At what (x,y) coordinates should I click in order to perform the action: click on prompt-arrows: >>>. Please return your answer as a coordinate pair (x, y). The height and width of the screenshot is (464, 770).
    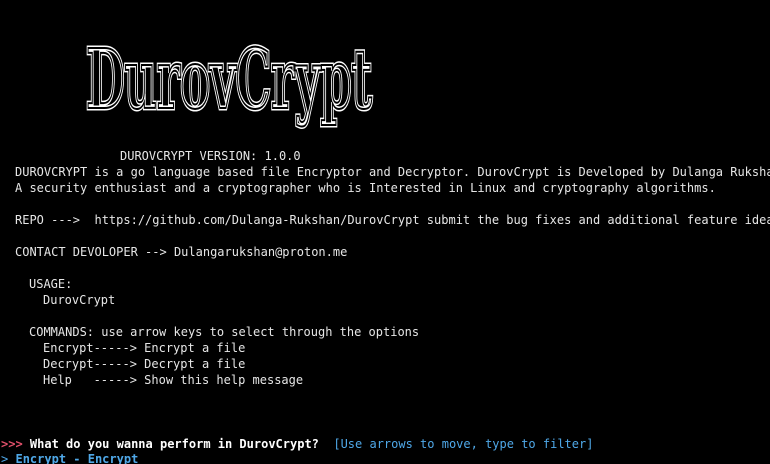
    Looking at the image, I should click on (12, 444).